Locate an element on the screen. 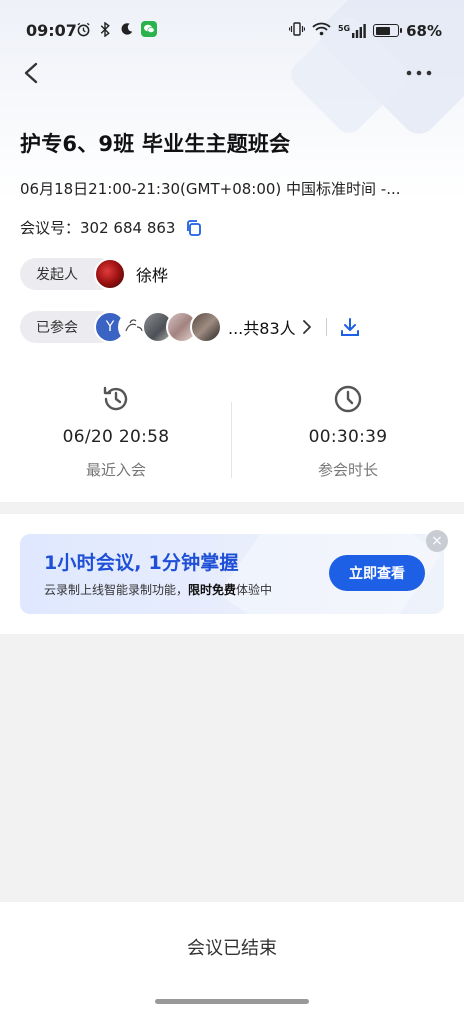 Image resolution: width=464 pixels, height=1016 pixels. promo-section: 1小时会议, 1分钟掌握 云录制上线智能录制功能，限时免费体验中 立即查看 is located at coordinates (232, 574).